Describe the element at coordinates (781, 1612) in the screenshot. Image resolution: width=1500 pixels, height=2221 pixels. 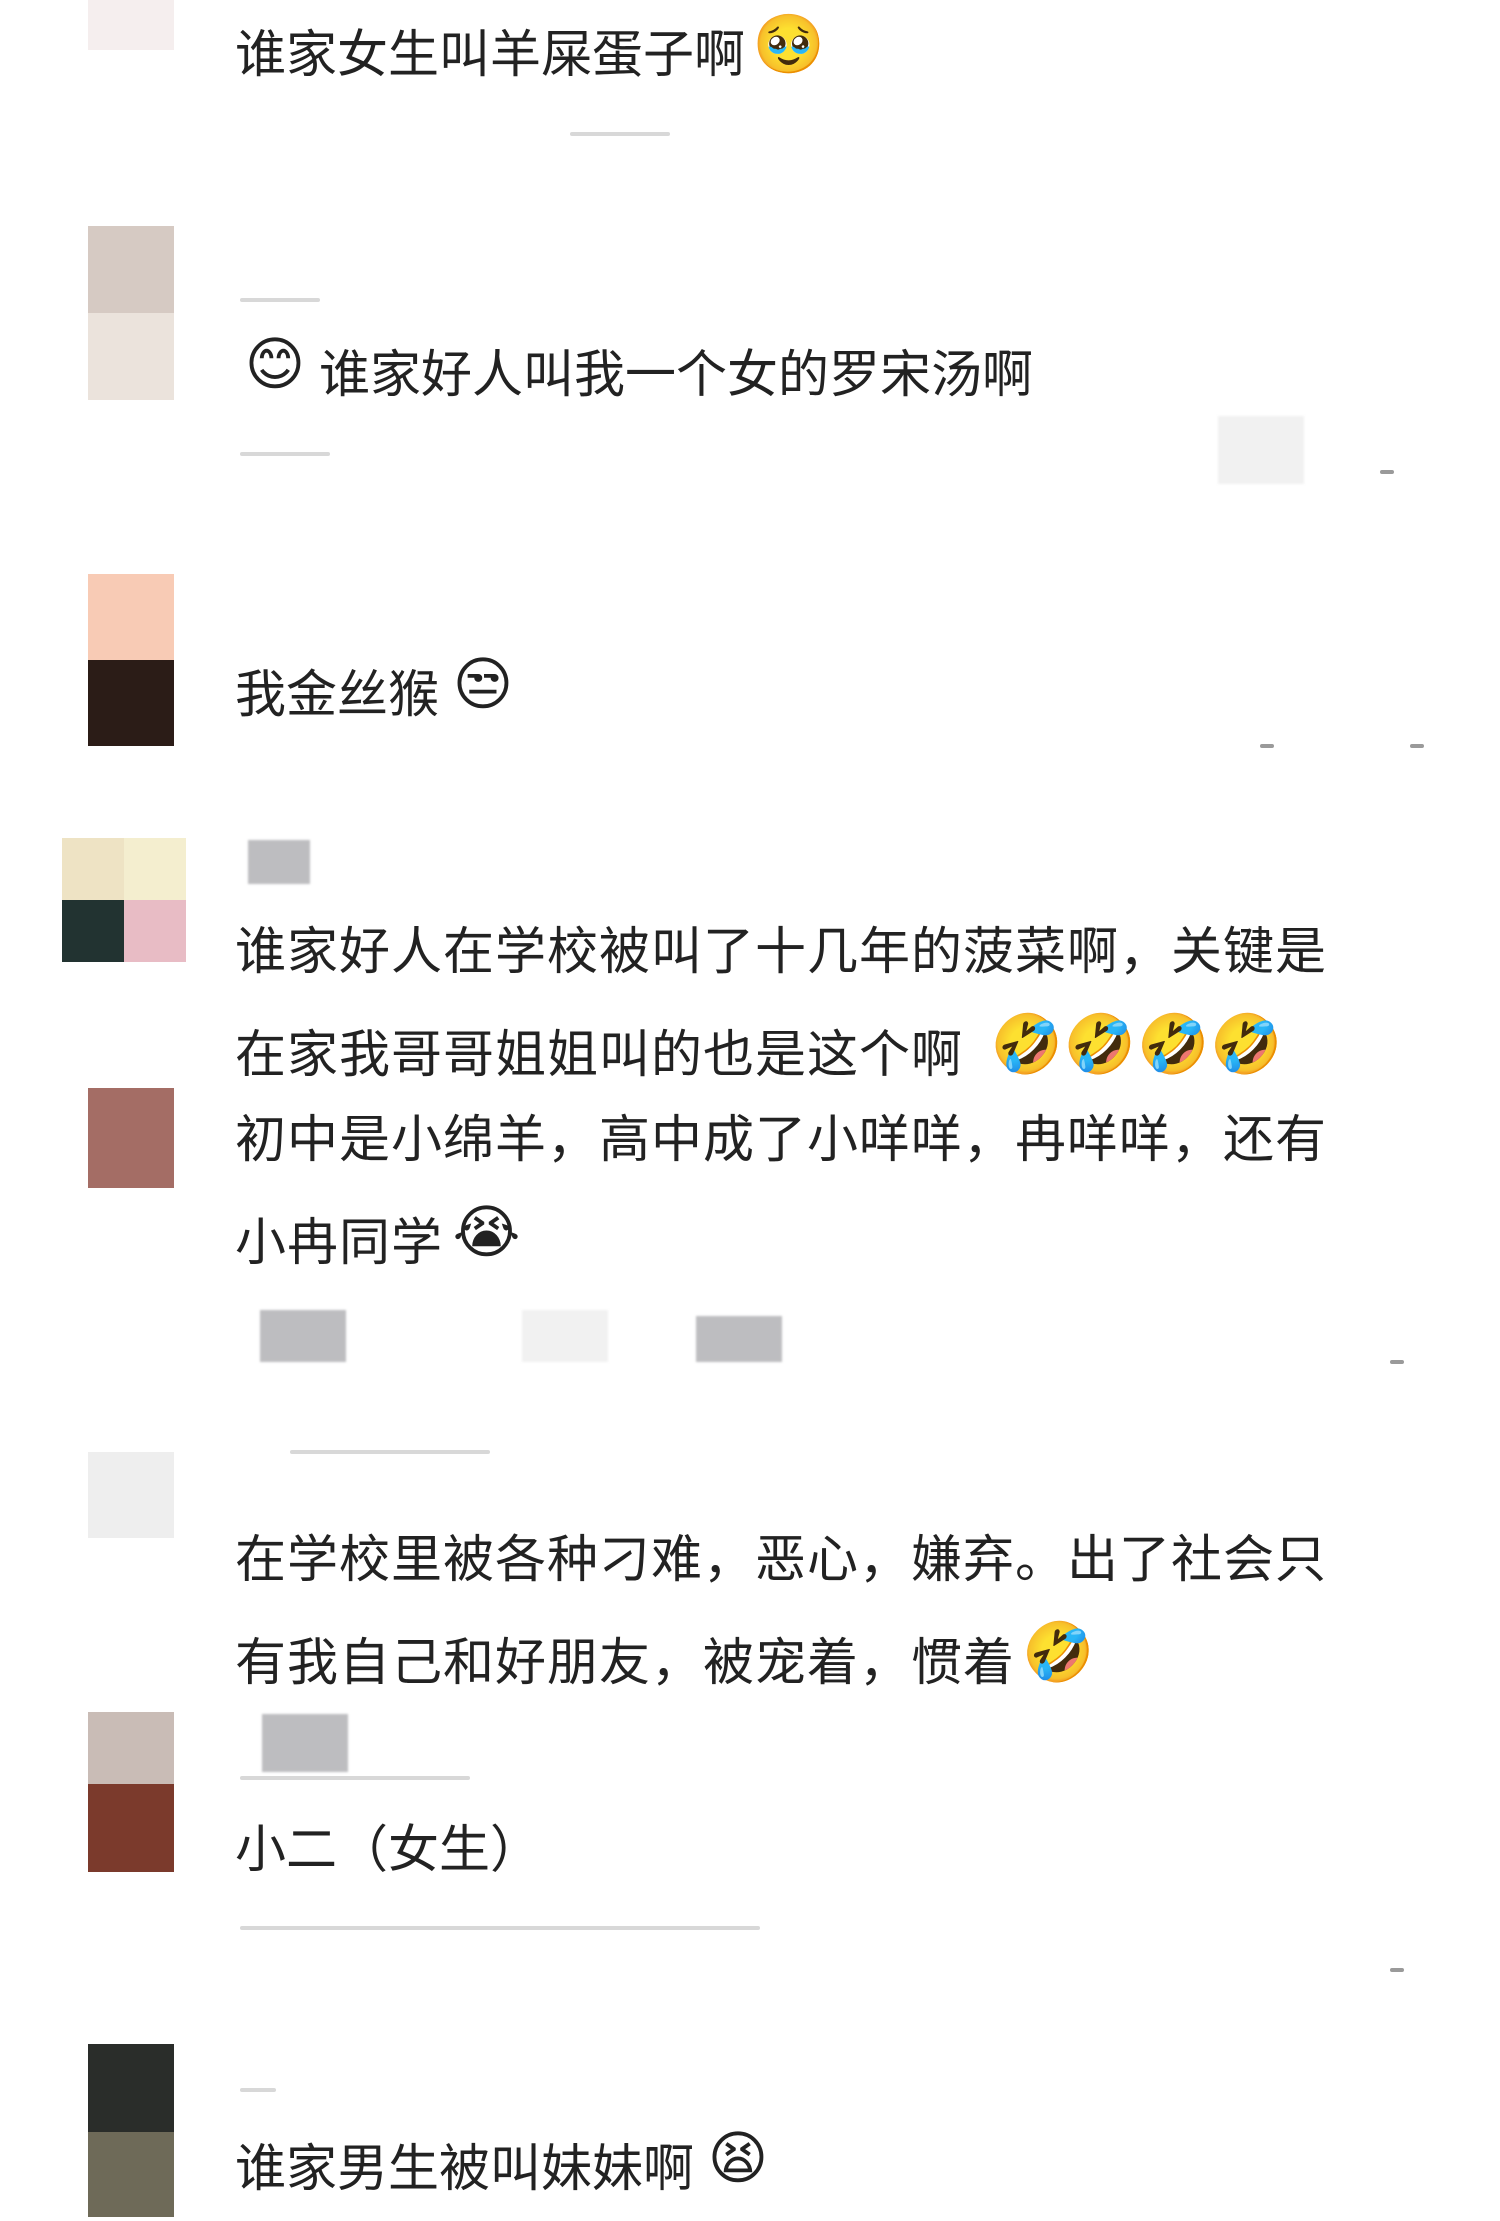
I see `comment-text: 在学校里被各种刁难，恶心，嫌弃。出了社会只 有我自己和好朋友，被宠着，惯着 🤣` at that location.